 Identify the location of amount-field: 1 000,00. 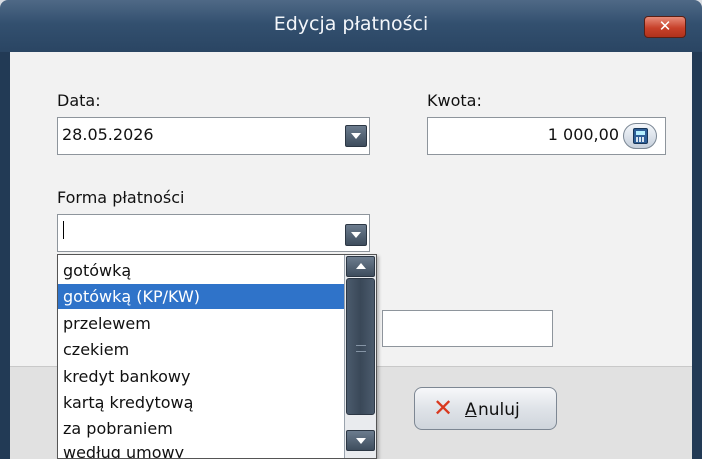
(546, 136).